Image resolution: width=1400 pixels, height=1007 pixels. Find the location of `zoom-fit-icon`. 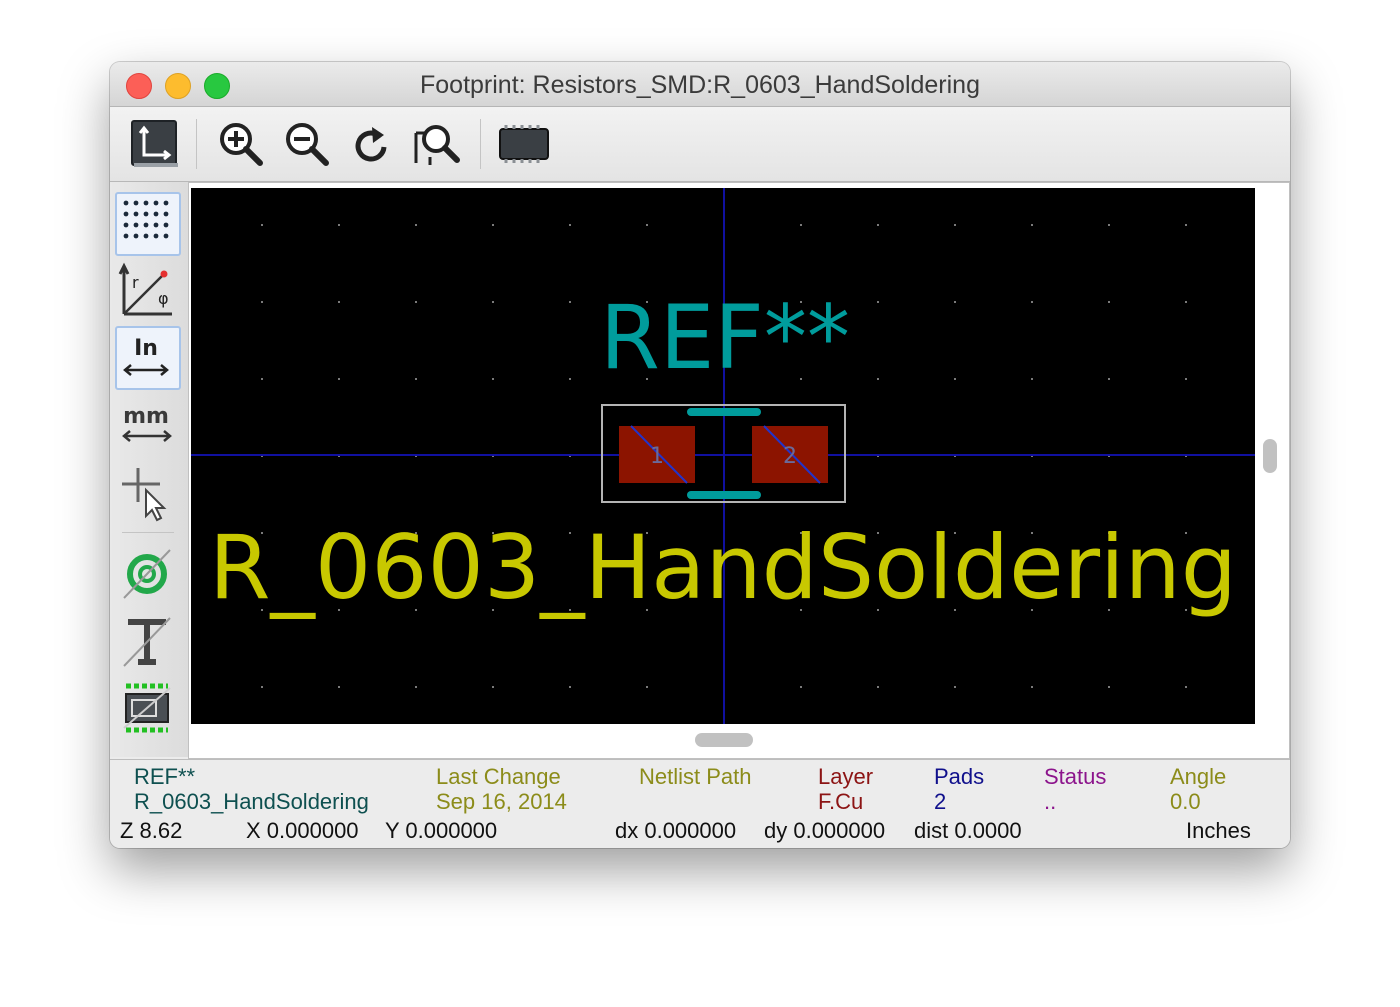

zoom-fit-icon is located at coordinates (437, 145).